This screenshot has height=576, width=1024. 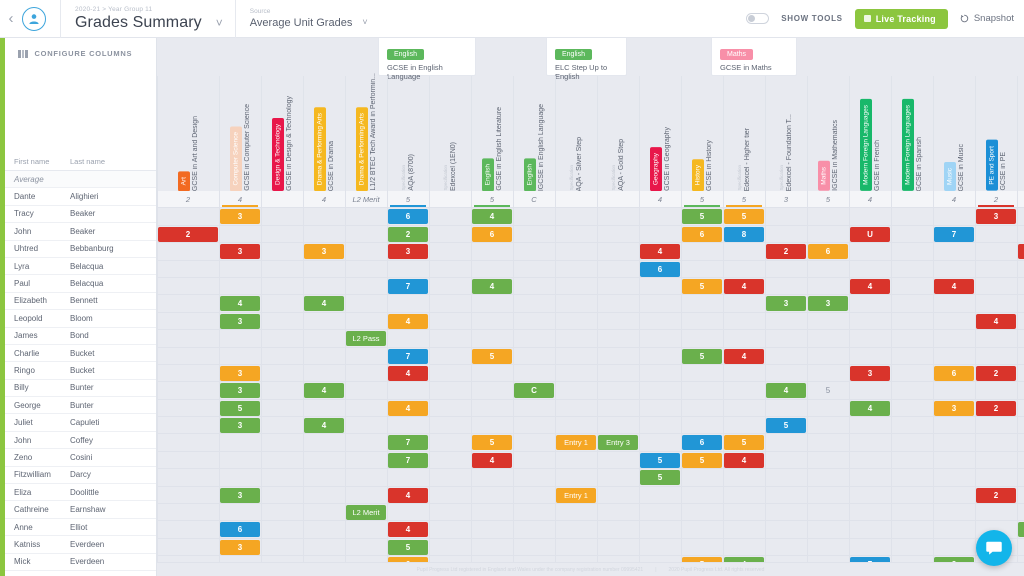 I want to click on column-header: GCSE in English Literature English, so click(x=492, y=133).